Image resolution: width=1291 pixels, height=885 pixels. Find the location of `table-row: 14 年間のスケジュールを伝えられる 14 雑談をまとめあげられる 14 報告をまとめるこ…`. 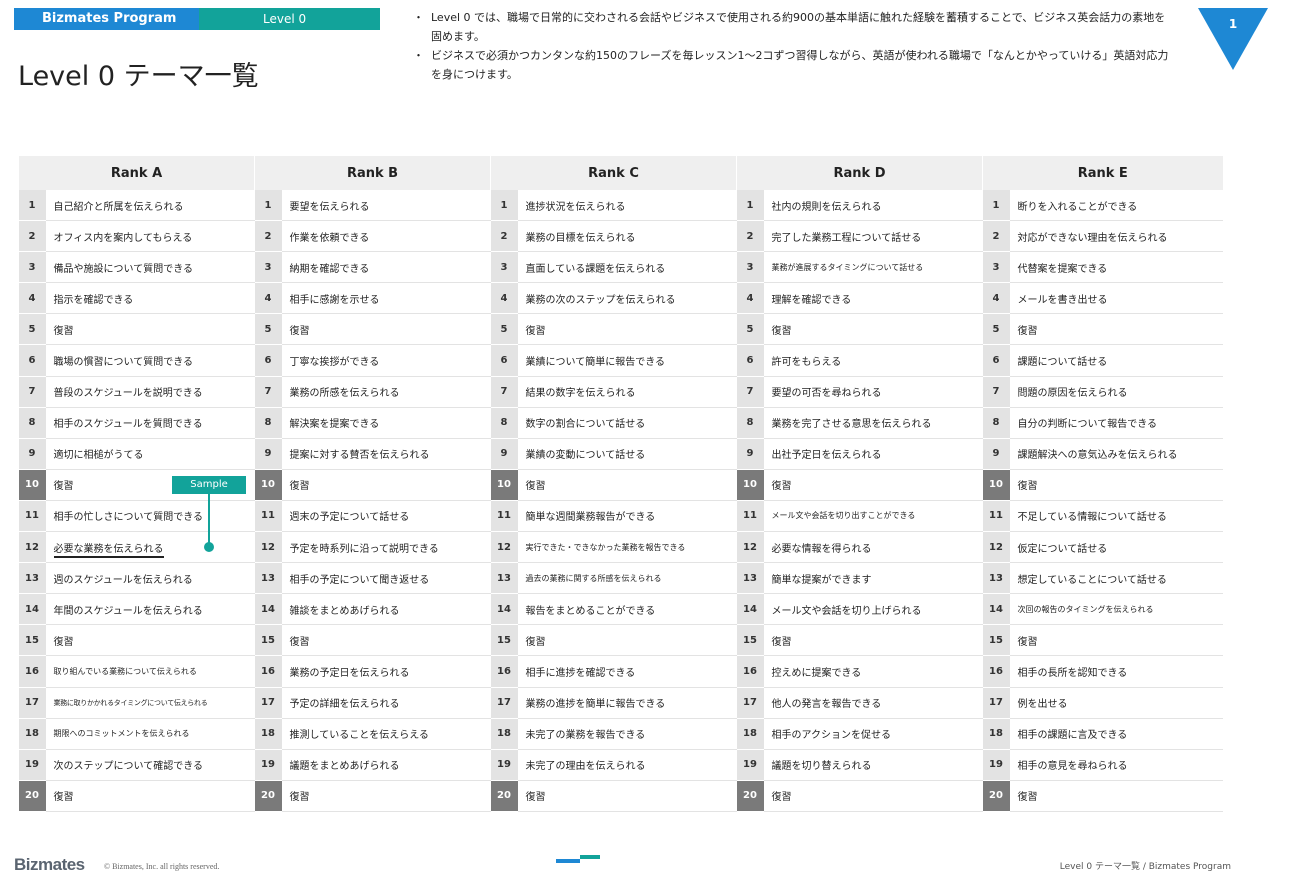

table-row: 14 年間のスケジュールを伝えられる 14 雑談をまとめあげられる 14 報告をまとめるこ… is located at coordinates (620, 609).